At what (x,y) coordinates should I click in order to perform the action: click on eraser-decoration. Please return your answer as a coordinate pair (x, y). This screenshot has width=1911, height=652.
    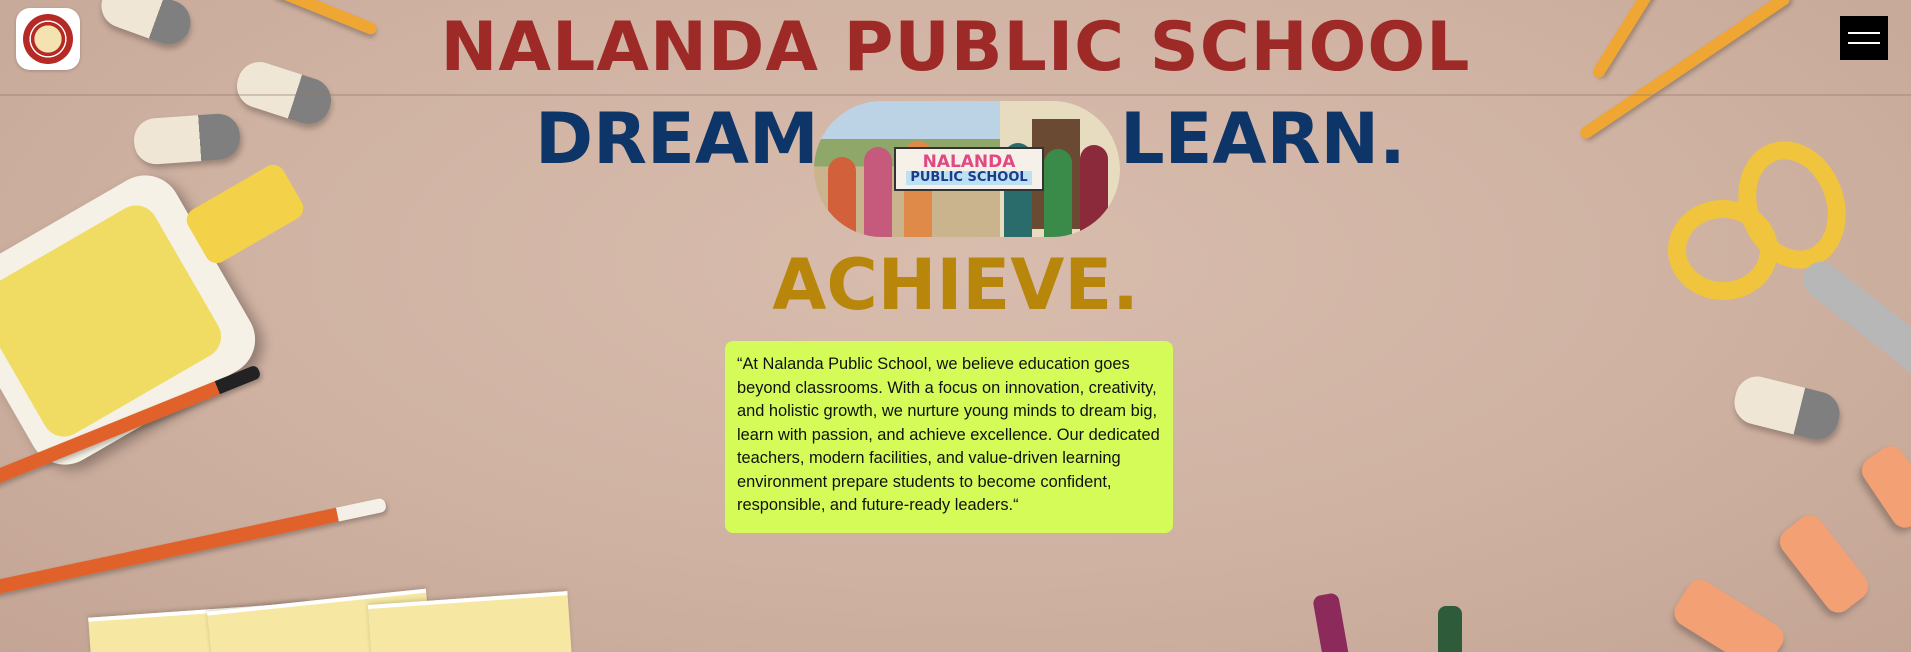
    Looking at the image, I should click on (187, 139).